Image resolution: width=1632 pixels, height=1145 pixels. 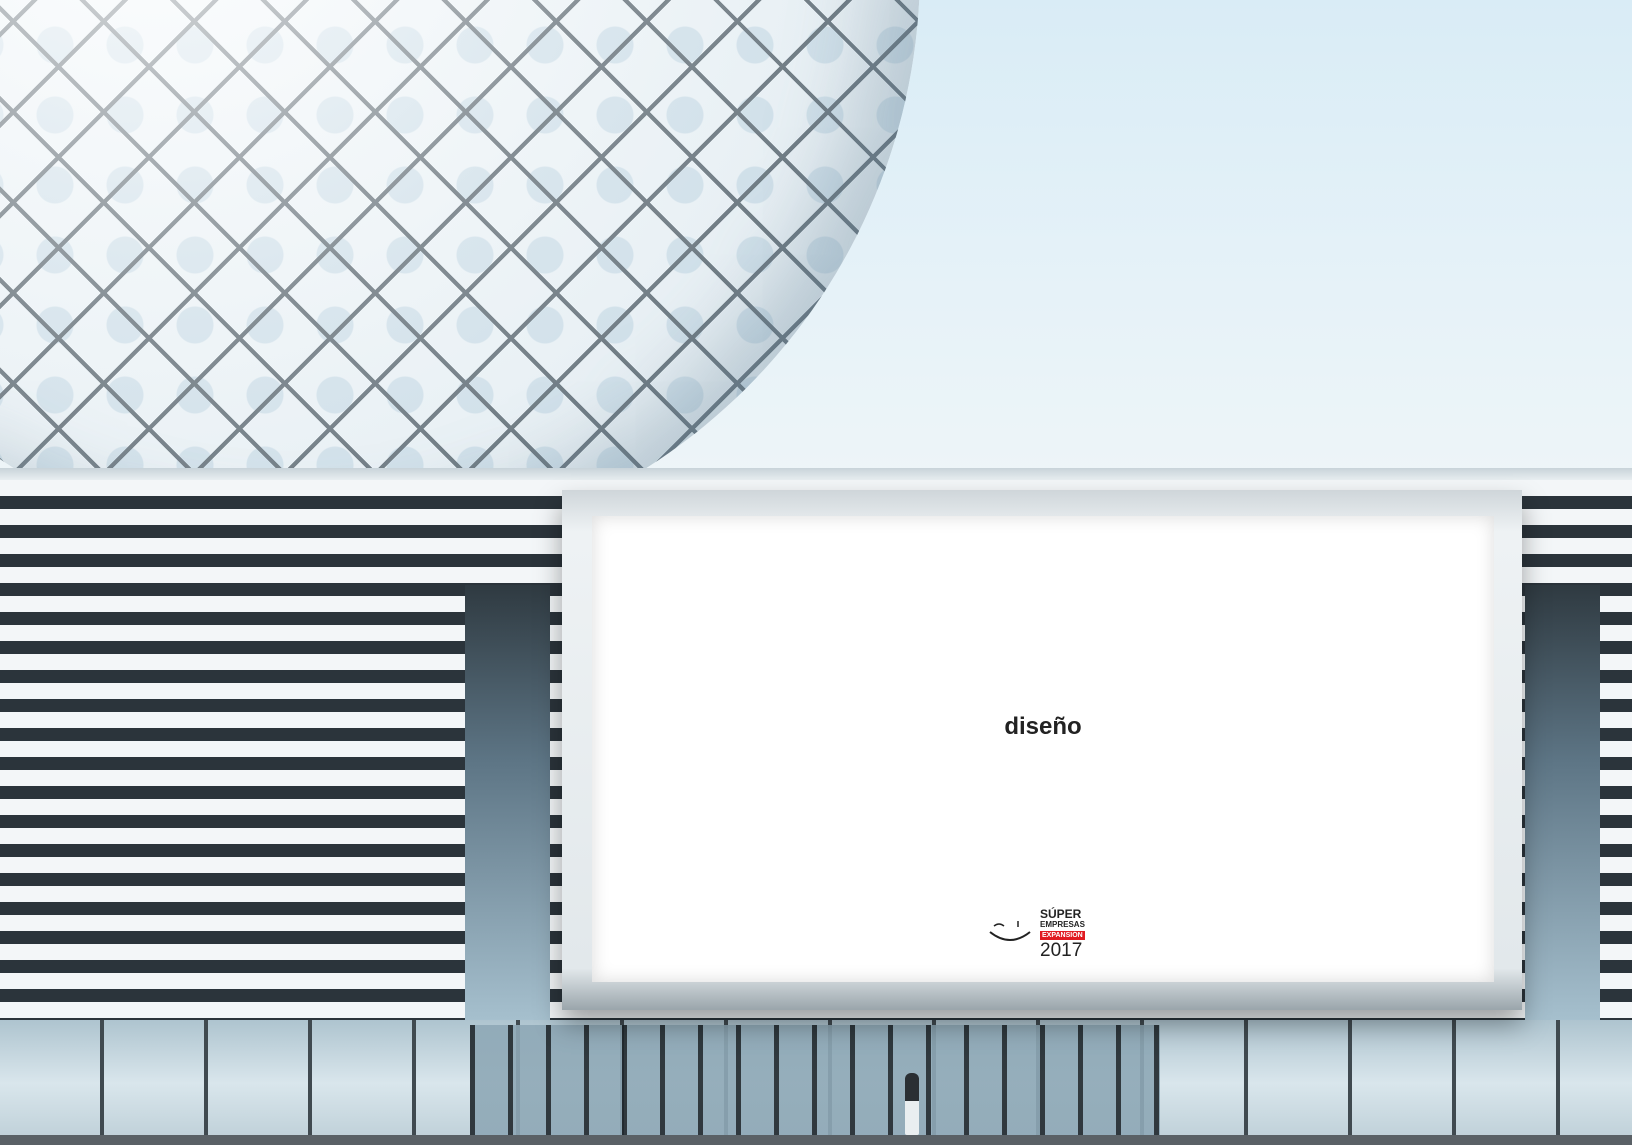 I want to click on logo-line1: SÚPER, so click(x=1061, y=914).